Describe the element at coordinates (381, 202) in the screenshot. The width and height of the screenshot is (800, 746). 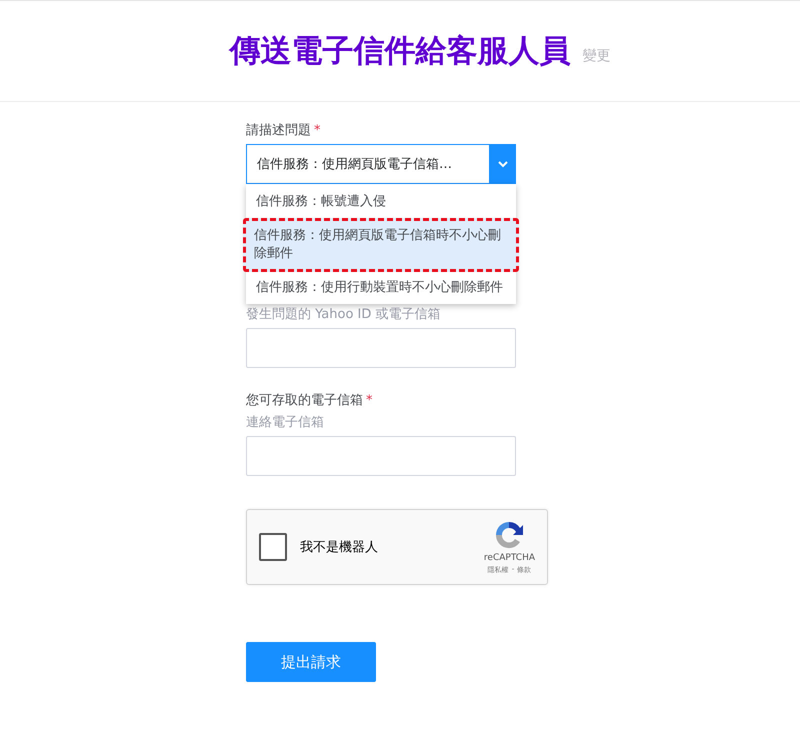
I see `dropdown-option: 信件服務：帳號遭入侵` at that location.